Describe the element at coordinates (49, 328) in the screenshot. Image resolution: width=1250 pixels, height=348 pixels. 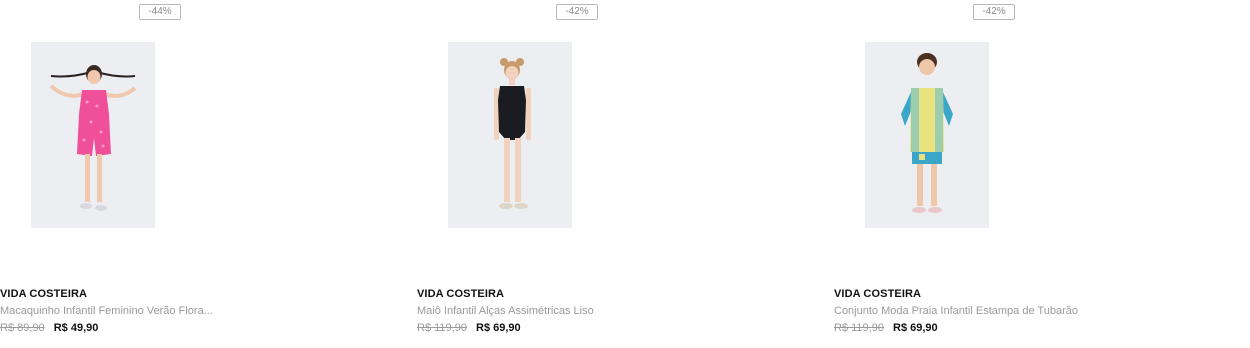
I see `price-row: R$ 89,90 R$ 49,90` at that location.